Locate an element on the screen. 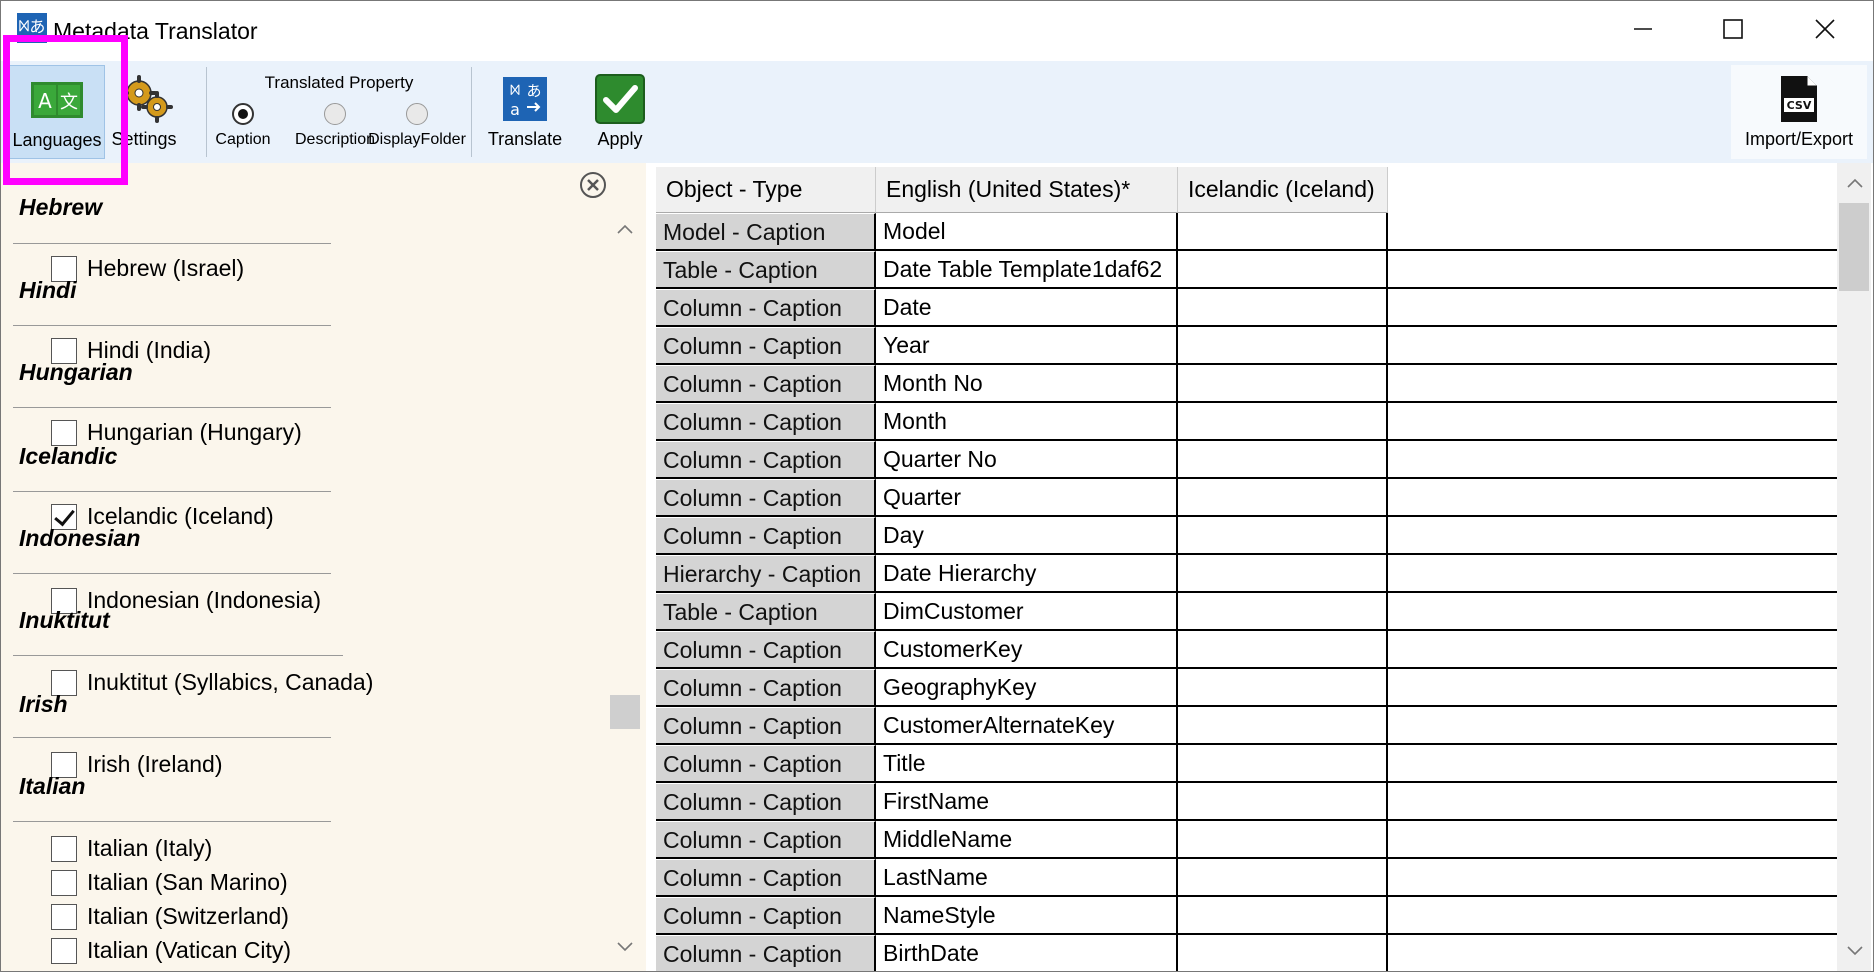 Image resolution: width=1874 pixels, height=972 pixels. cell-english: BirthDate is located at coordinates (1027, 953).